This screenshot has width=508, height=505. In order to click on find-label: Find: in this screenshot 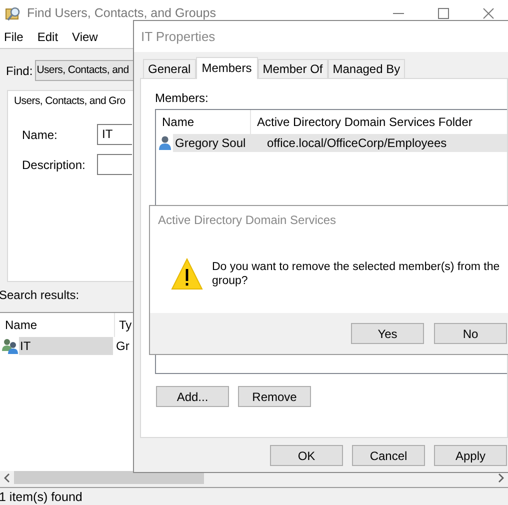, I will do `click(19, 71)`.